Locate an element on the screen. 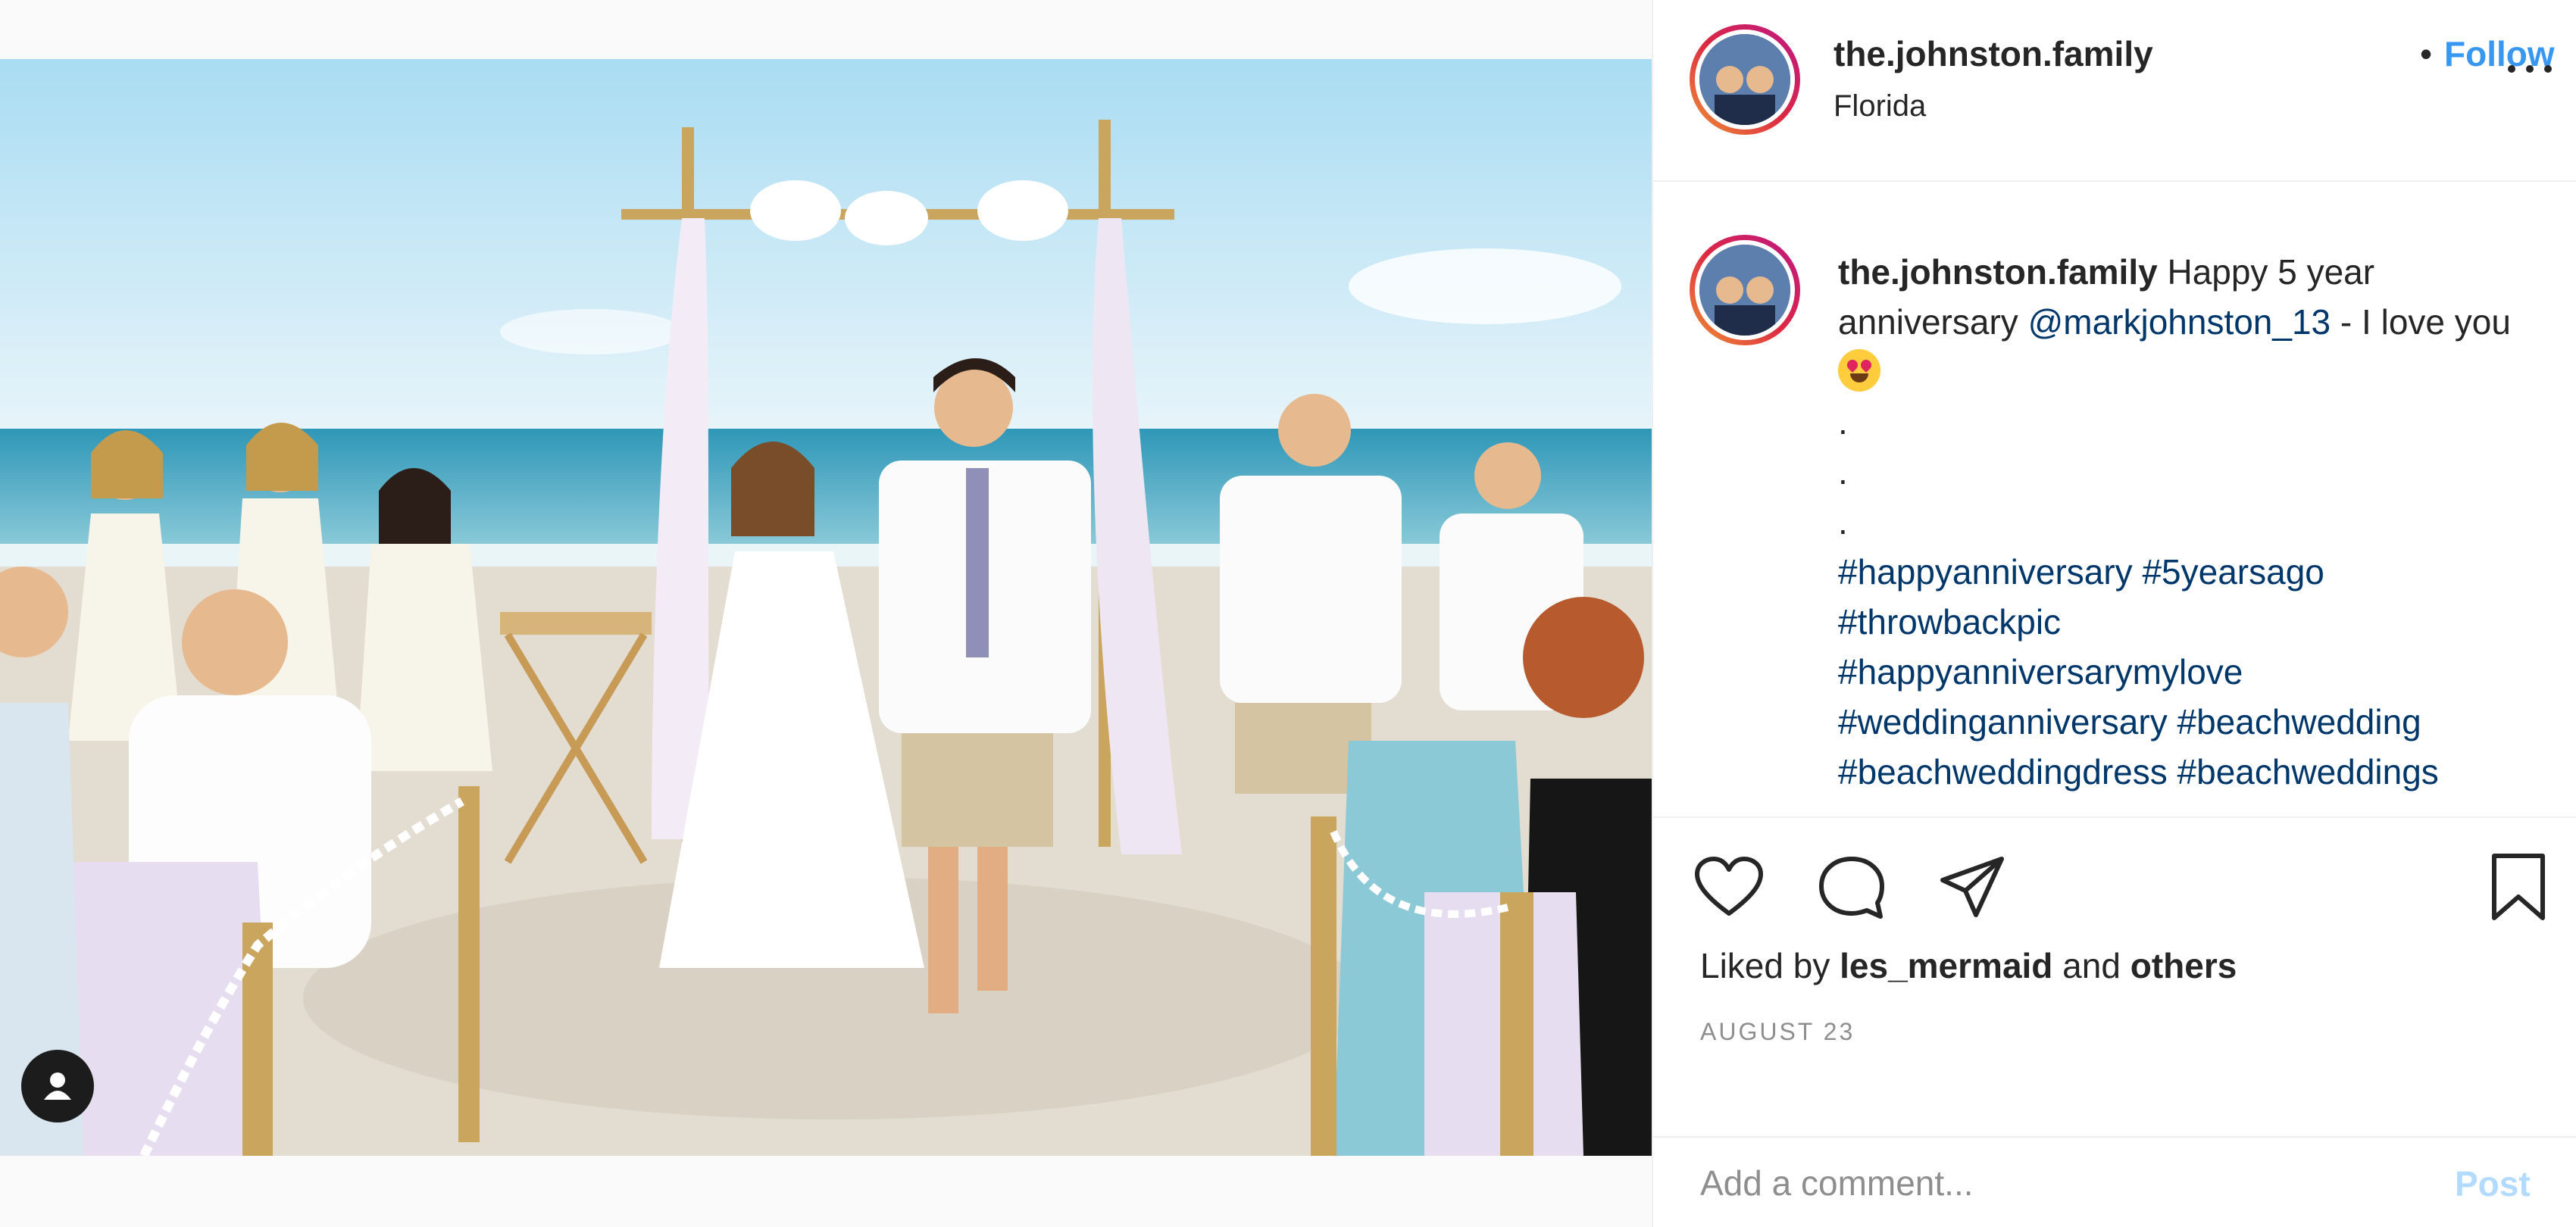  hashtags-line: #weddinganniversary #beachwedding is located at coordinates (2129, 722).